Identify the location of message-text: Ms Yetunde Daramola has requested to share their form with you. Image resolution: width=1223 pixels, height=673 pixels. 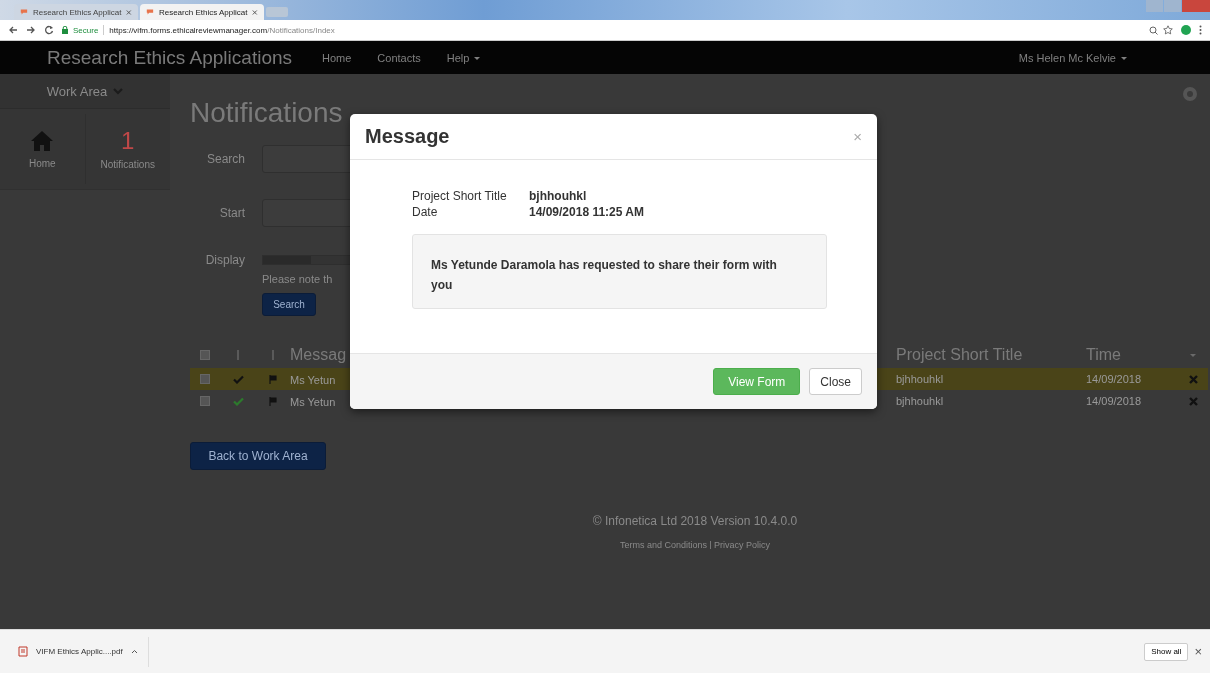
(619, 271).